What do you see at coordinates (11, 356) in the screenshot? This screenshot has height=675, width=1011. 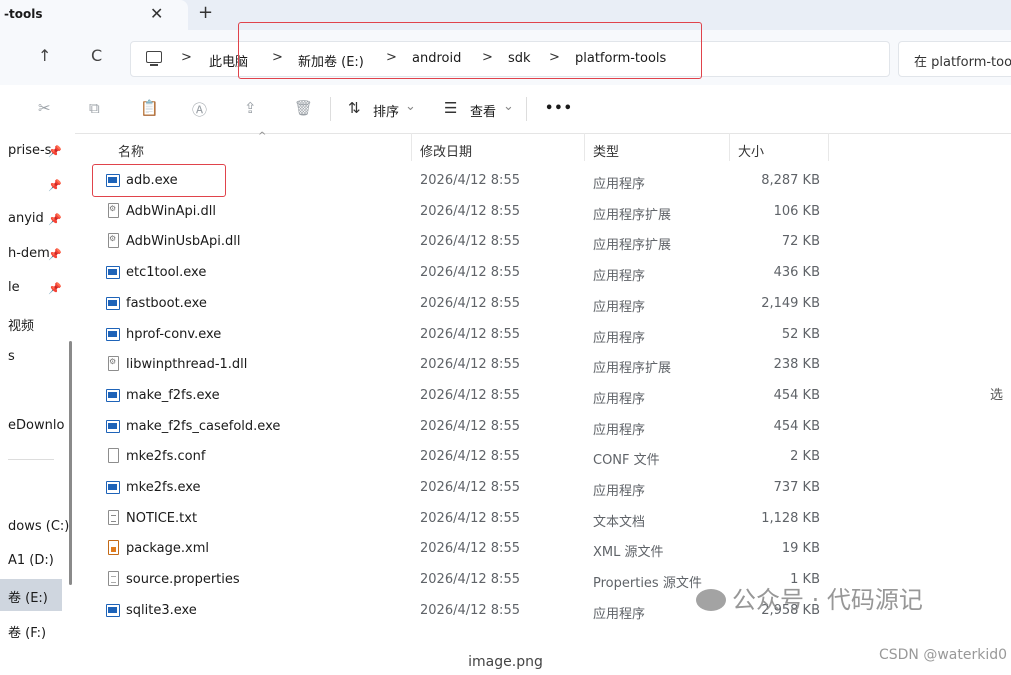 I see `sidebar-item: s` at bounding box center [11, 356].